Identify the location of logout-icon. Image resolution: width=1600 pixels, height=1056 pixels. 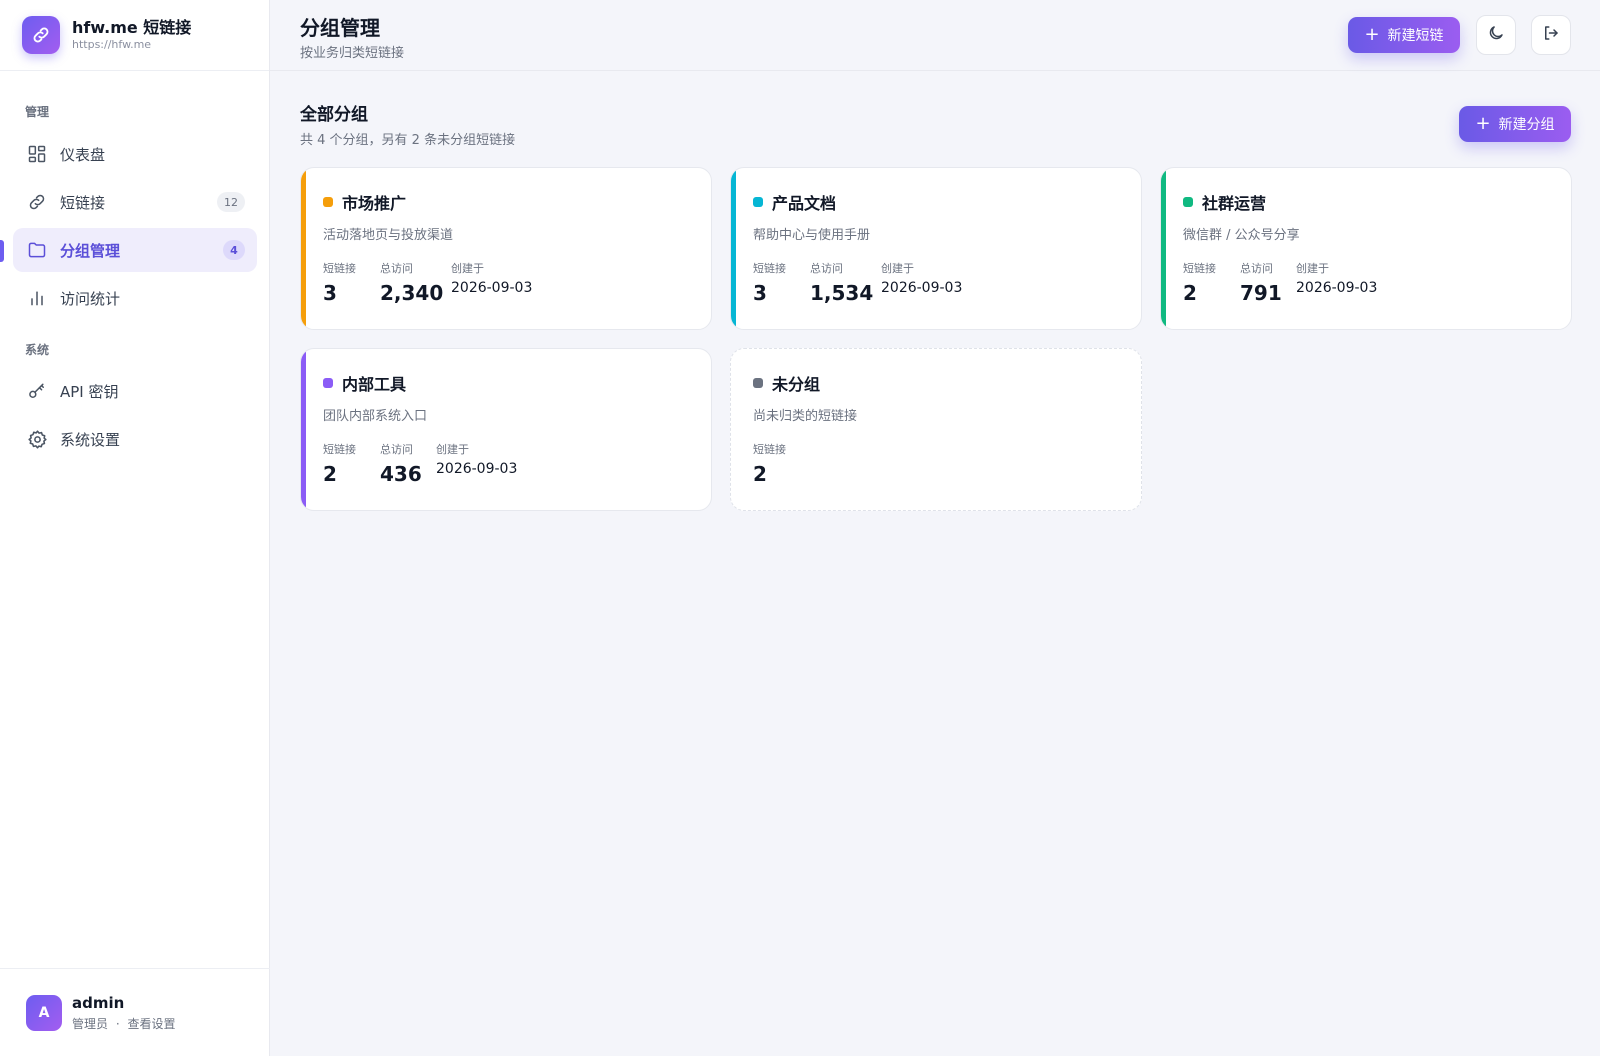
(1551, 35).